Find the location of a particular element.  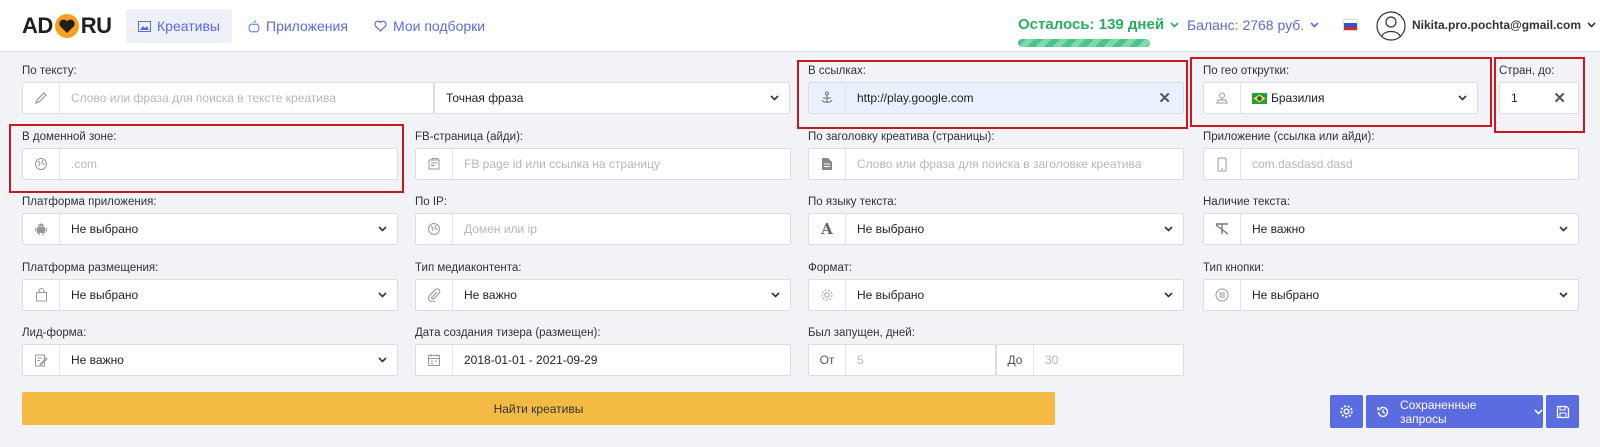

fb-page-input: FB page id или ссылка на страницу is located at coordinates (603, 164).